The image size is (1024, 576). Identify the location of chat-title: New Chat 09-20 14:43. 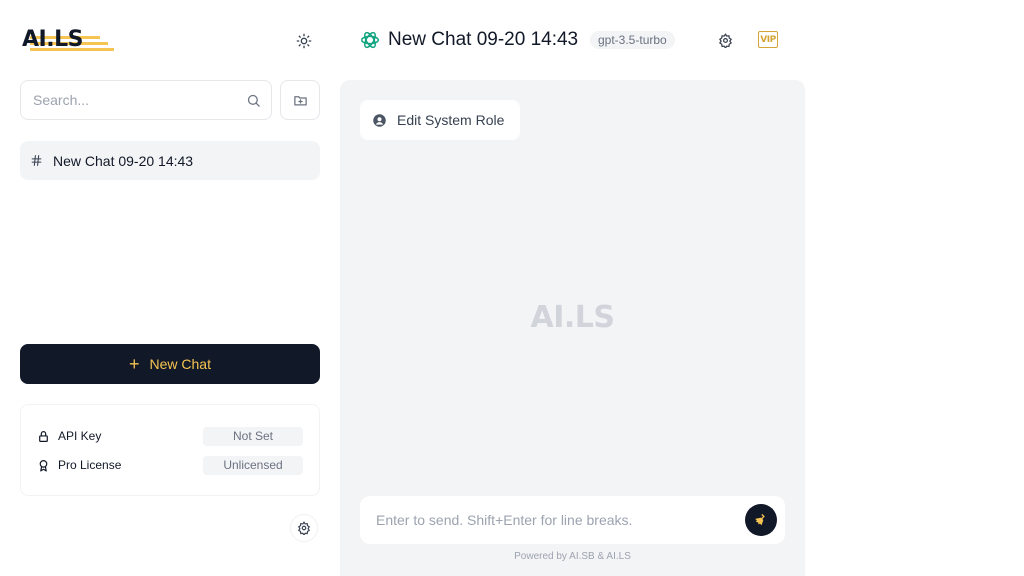
(483, 40).